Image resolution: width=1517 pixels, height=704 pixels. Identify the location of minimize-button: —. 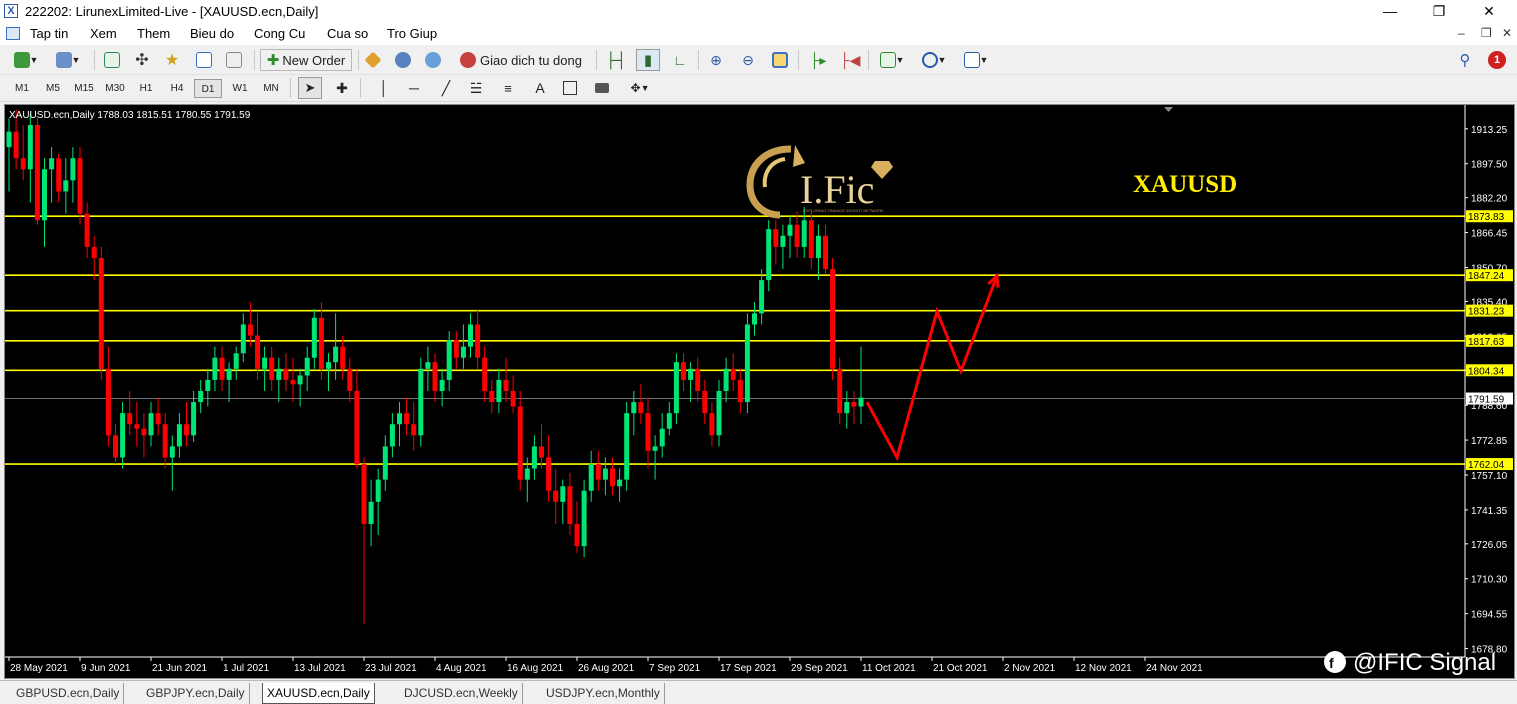
(1390, 11).